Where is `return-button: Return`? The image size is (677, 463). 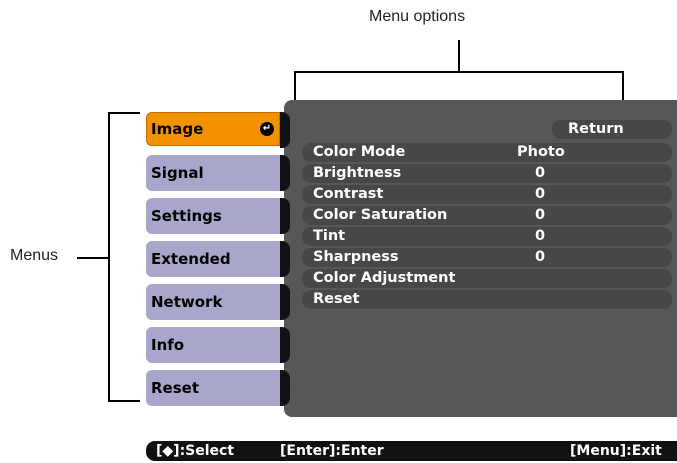 return-button: Return is located at coordinates (612, 129).